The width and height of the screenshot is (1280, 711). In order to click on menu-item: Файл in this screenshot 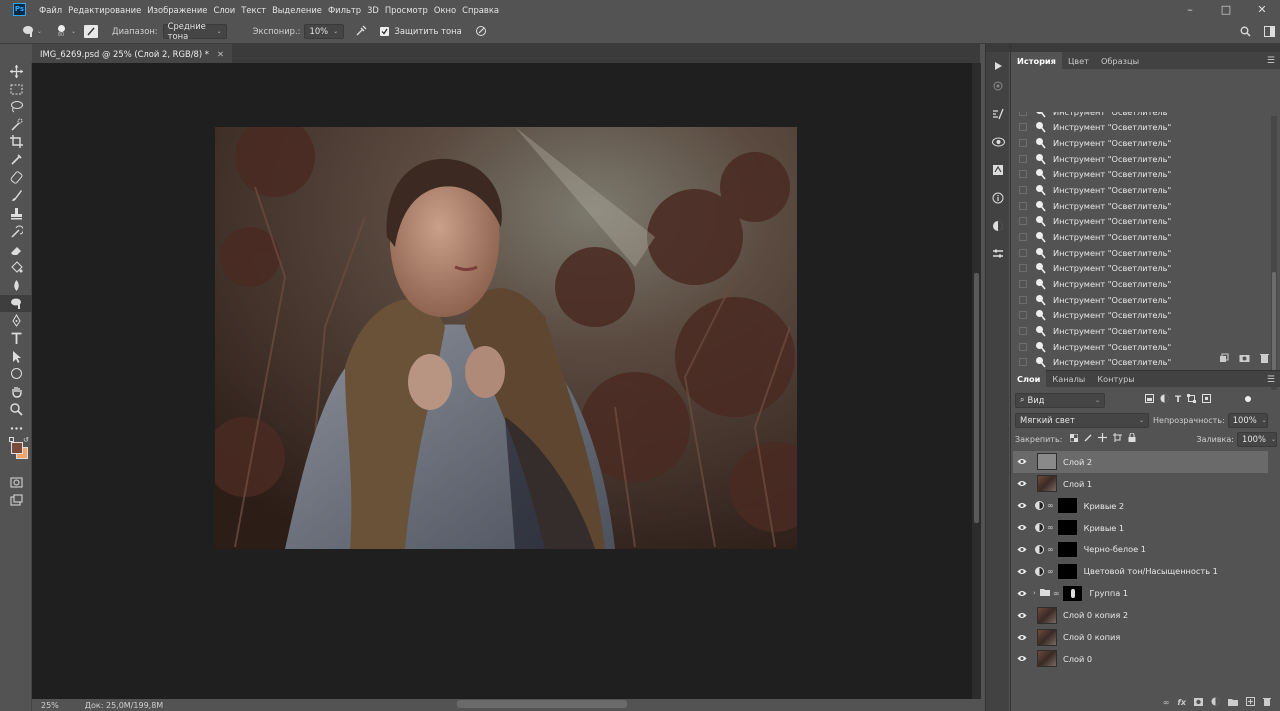, I will do `click(50, 10)`.